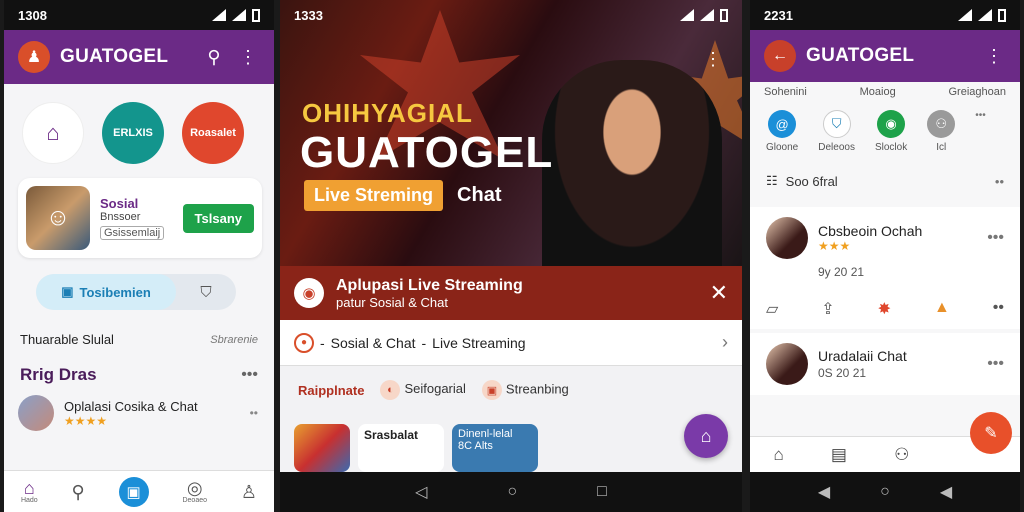 The width and height of the screenshot is (1024, 512). Describe the element at coordinates (309, 293) in the screenshot. I see `app-logo-icon: ◉` at that location.